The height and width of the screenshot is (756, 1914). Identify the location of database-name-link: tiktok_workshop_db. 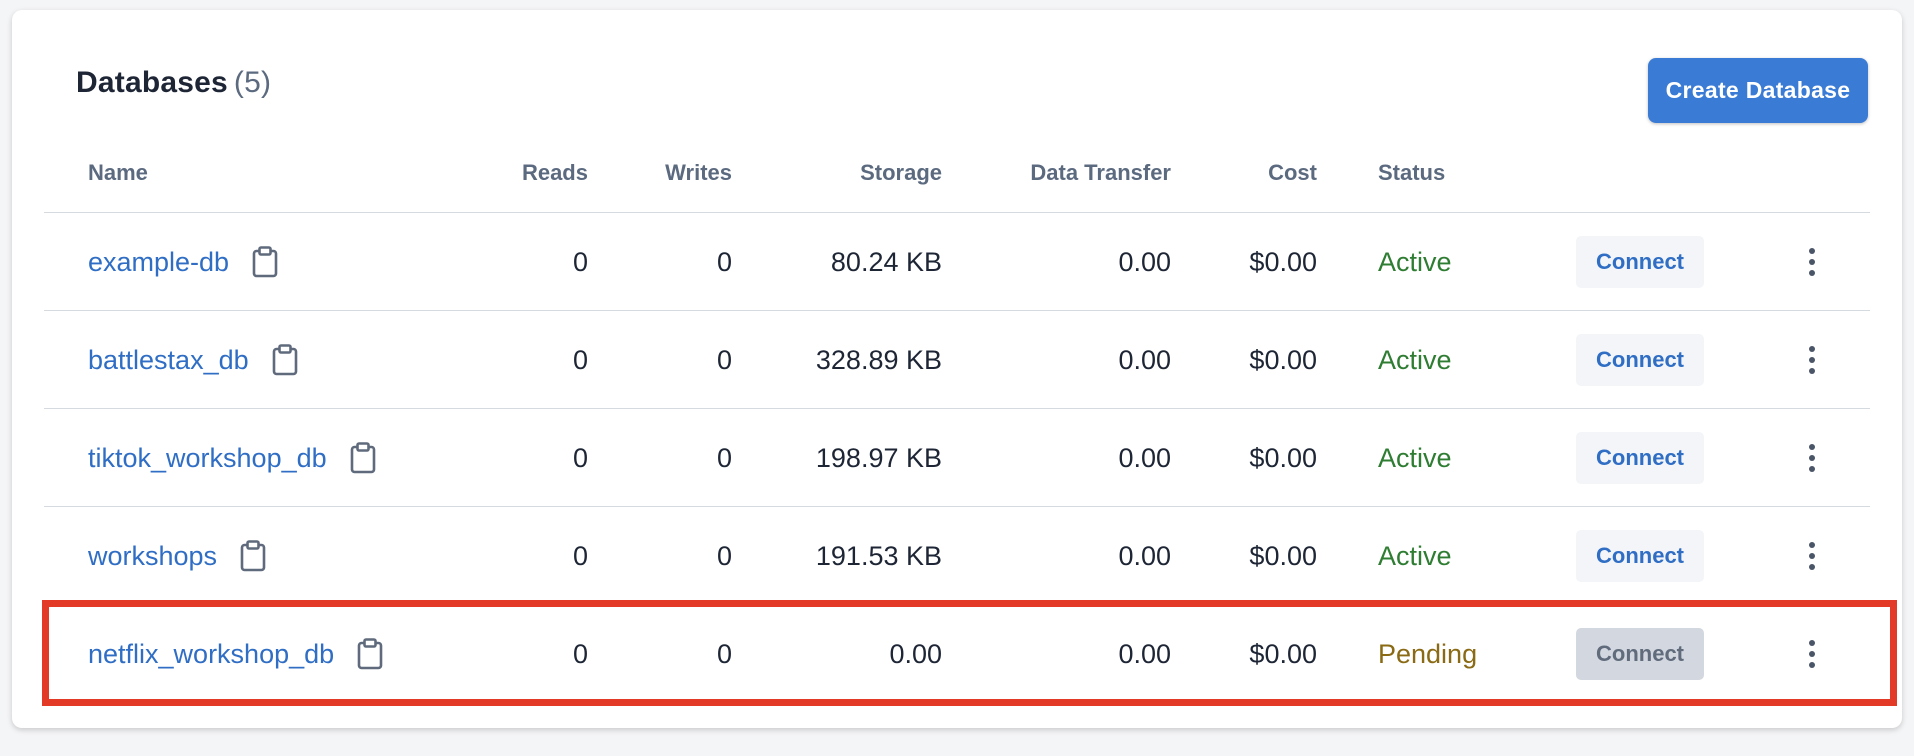
(207, 458).